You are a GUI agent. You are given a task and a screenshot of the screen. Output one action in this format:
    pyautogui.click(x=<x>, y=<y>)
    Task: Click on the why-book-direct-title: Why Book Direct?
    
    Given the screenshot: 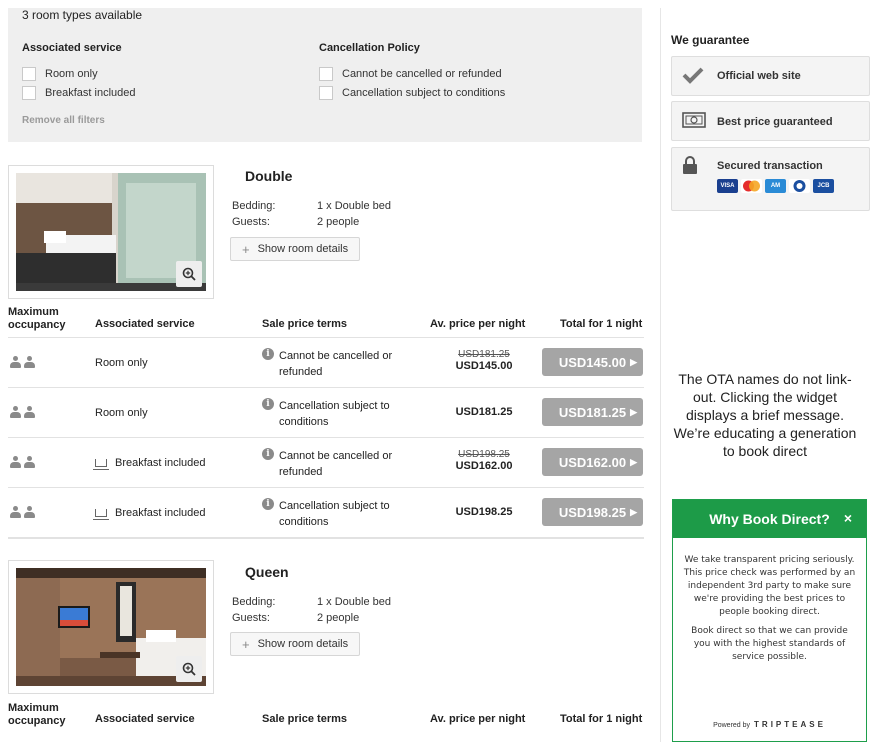 What is the action you would take?
    pyautogui.click(x=769, y=519)
    